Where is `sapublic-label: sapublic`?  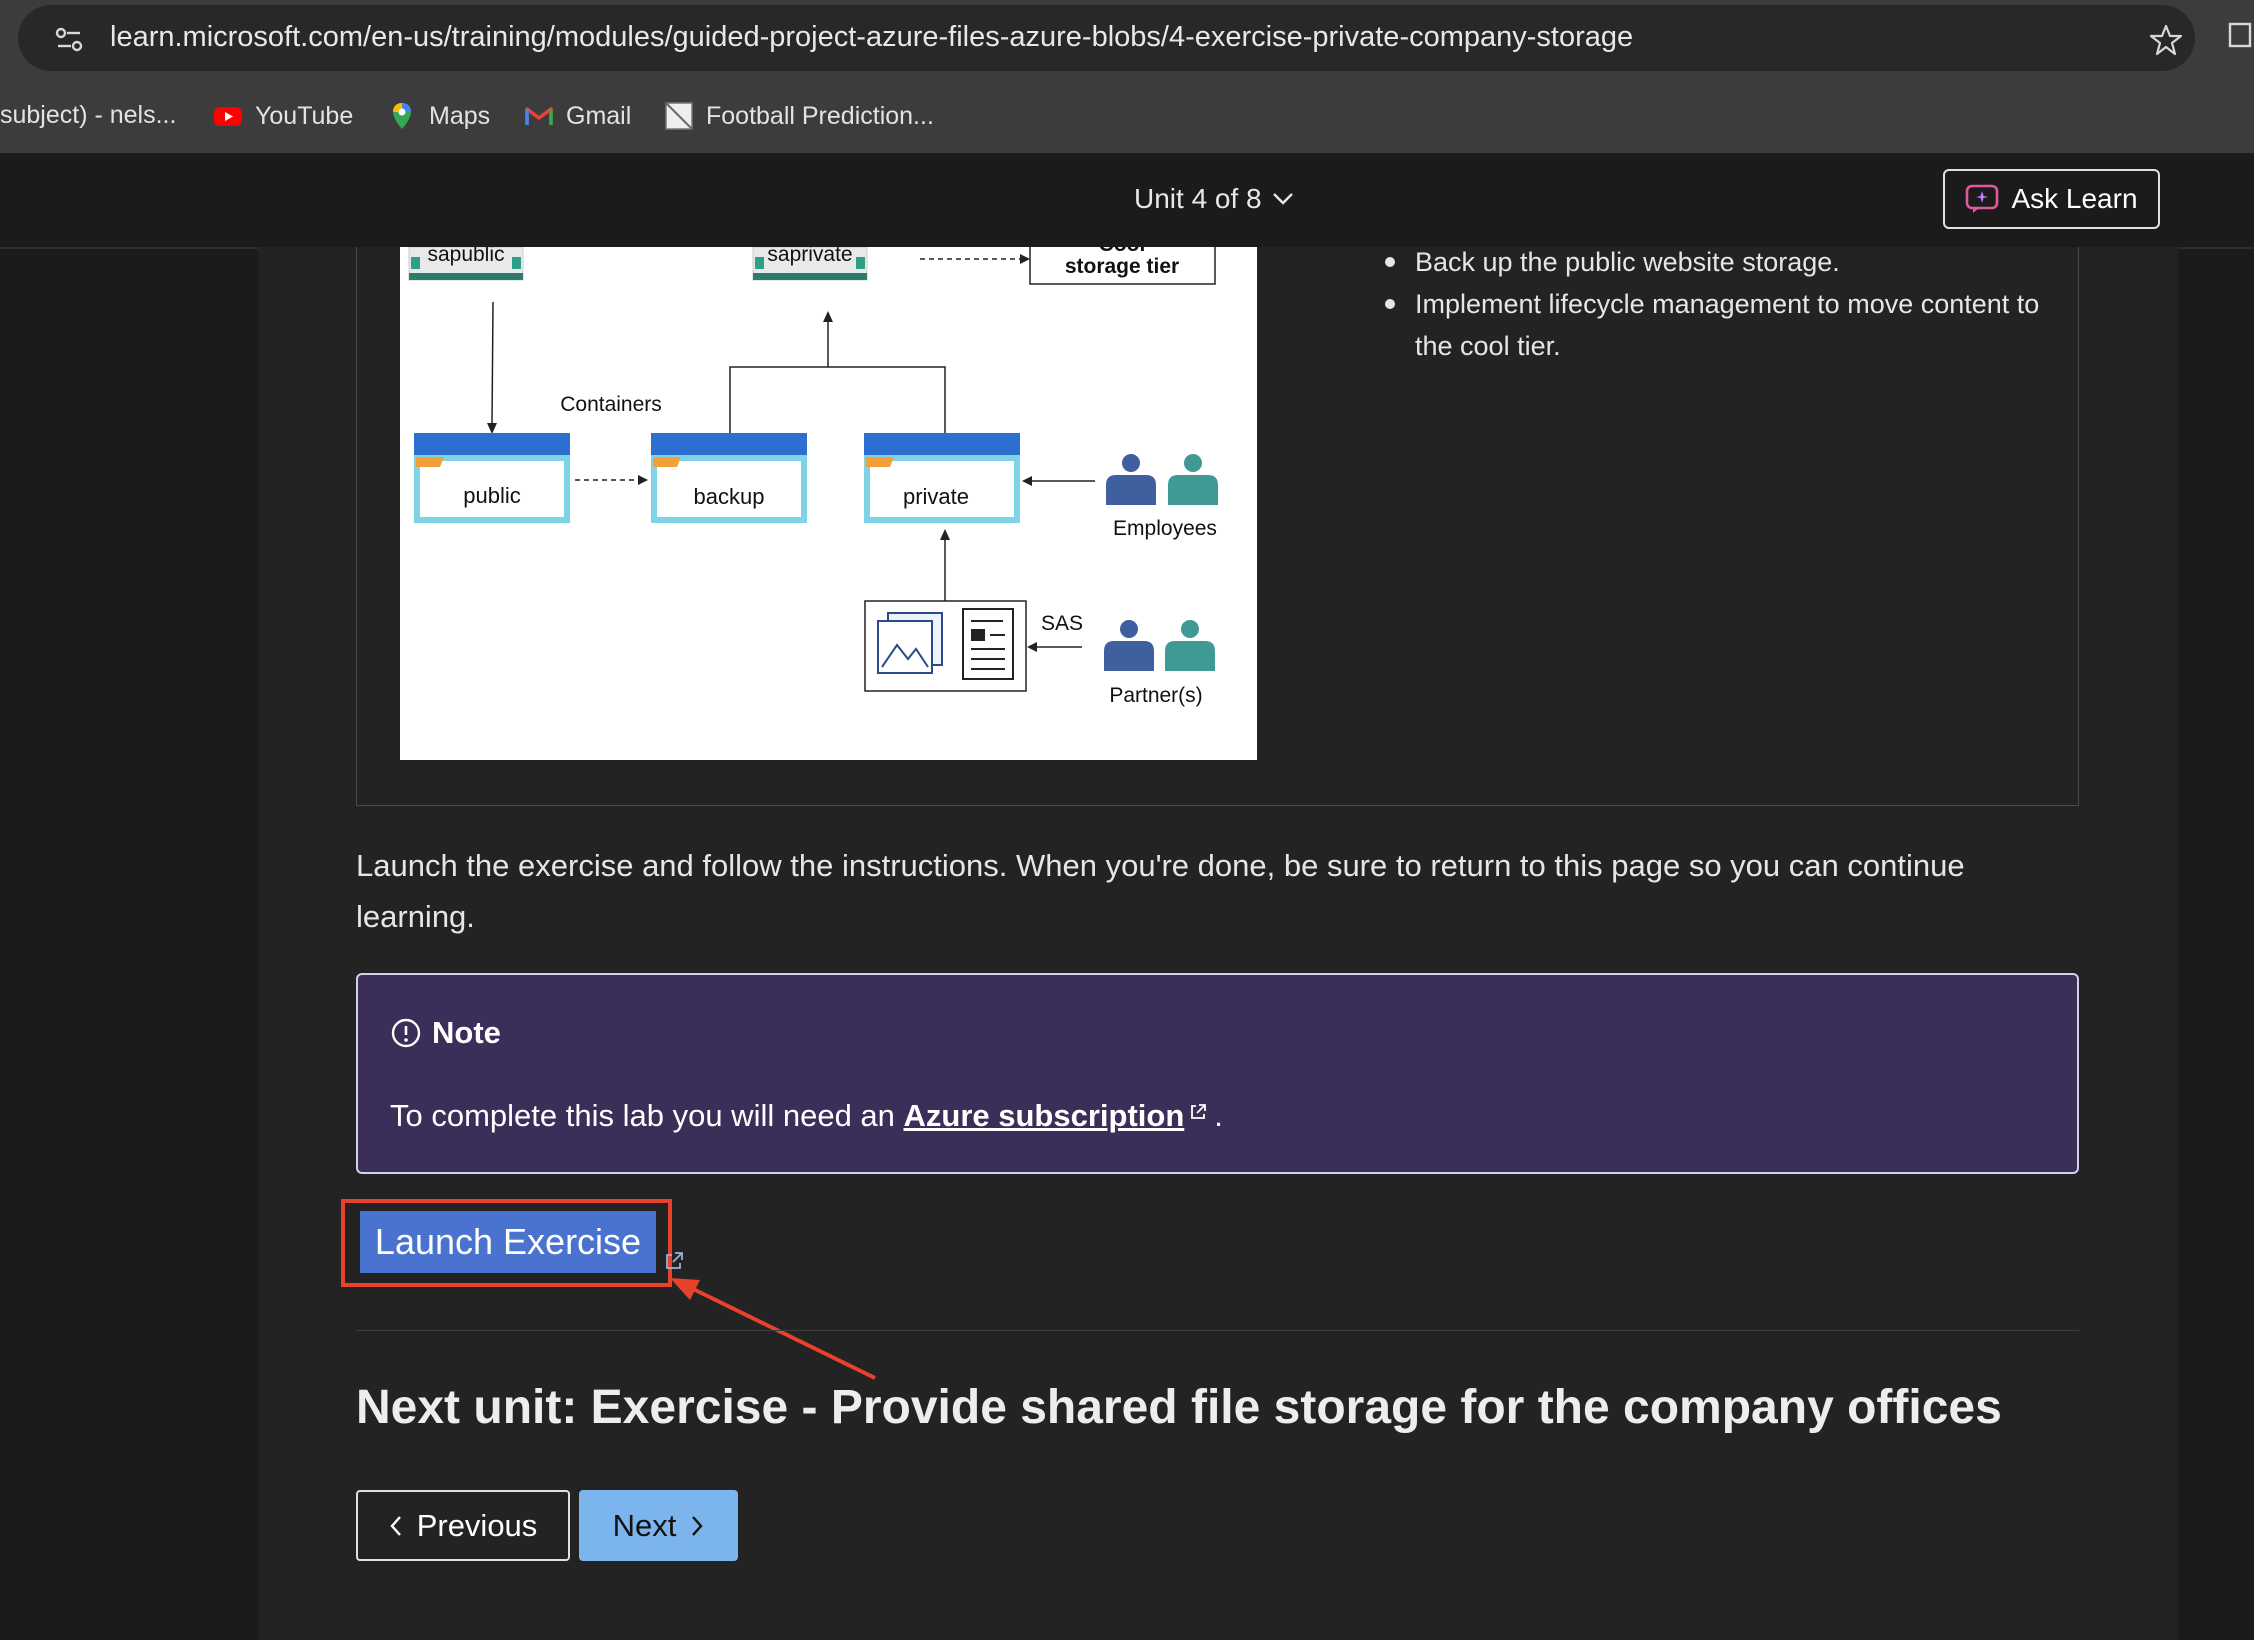
sapublic-label: sapublic is located at coordinates (465, 256).